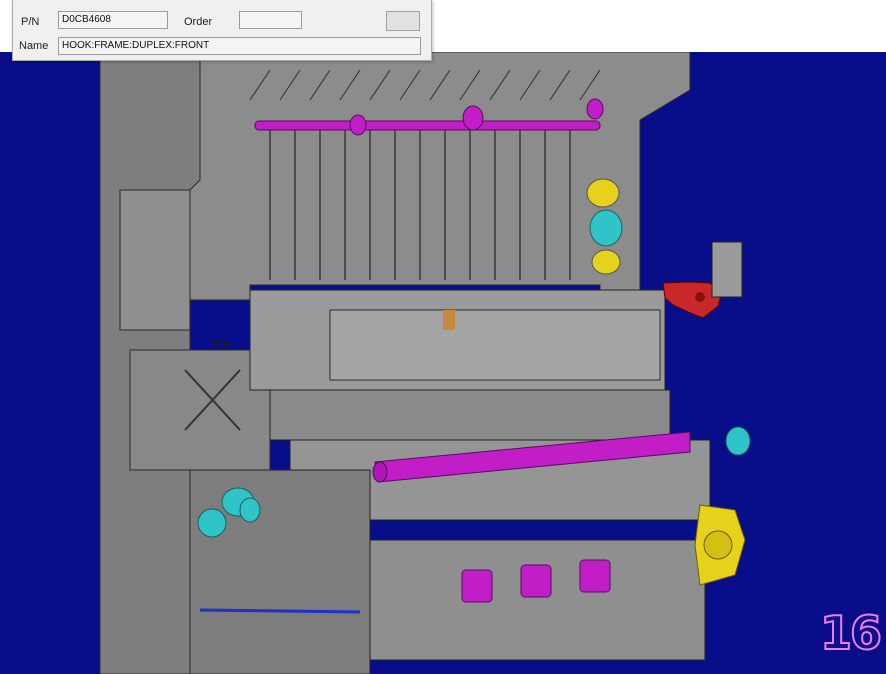  What do you see at coordinates (449, 320) in the screenshot?
I see `release-latch` at bounding box center [449, 320].